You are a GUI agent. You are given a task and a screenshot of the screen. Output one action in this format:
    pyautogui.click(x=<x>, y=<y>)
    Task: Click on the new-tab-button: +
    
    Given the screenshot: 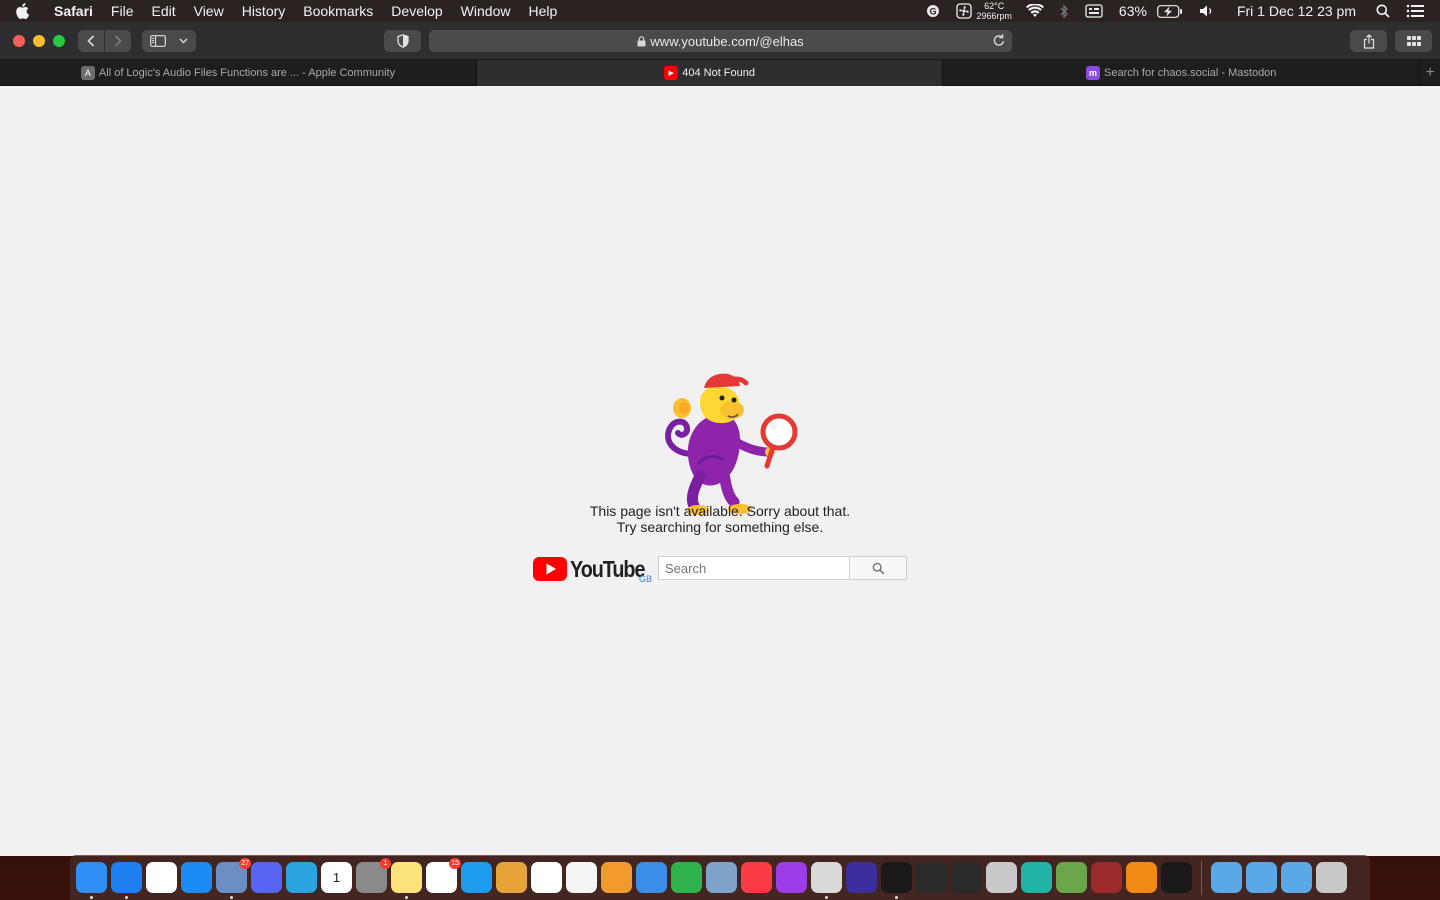 What is the action you would take?
    pyautogui.click(x=1430, y=72)
    